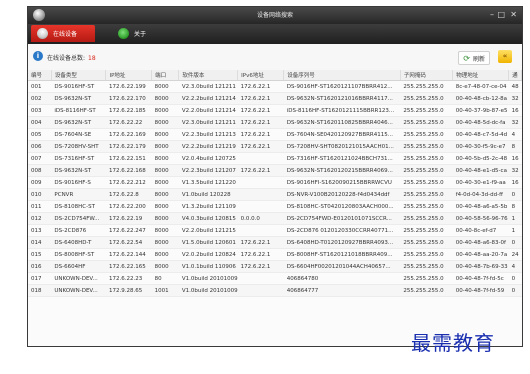  I want to click on cell-col-mac: 00-40-58-56-96-76, so click(480, 218).